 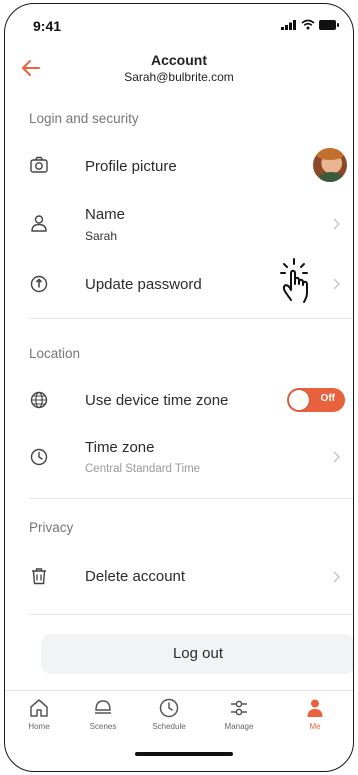 What do you see at coordinates (103, 726) in the screenshot?
I see `tab-scenes-label: Scenes` at bounding box center [103, 726].